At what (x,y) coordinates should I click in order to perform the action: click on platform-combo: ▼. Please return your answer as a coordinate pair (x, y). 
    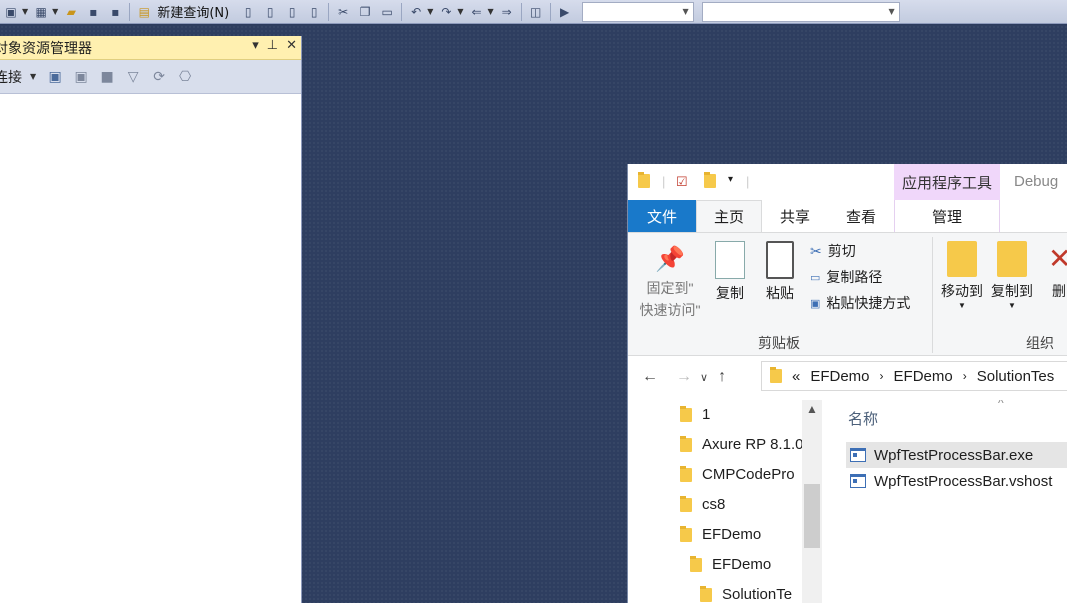
    Looking at the image, I should click on (800, 11).